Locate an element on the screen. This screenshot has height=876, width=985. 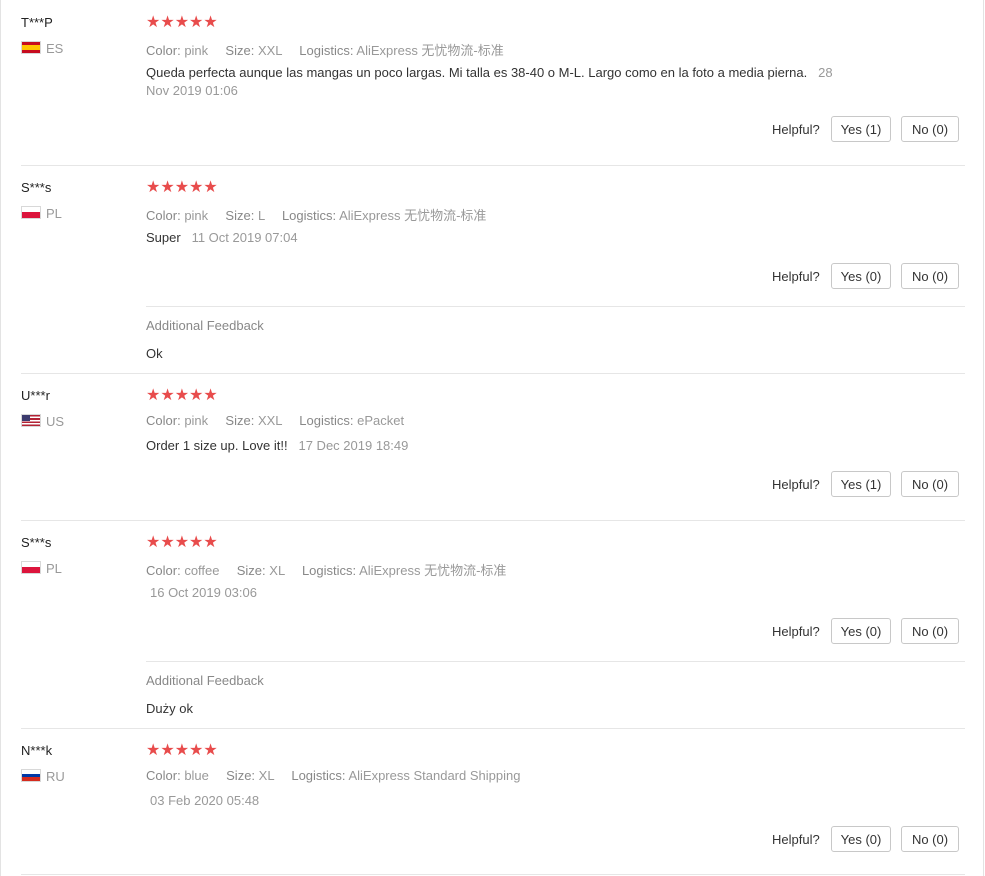
review-date: 11 Oct 2019 07:04 is located at coordinates (241, 237).